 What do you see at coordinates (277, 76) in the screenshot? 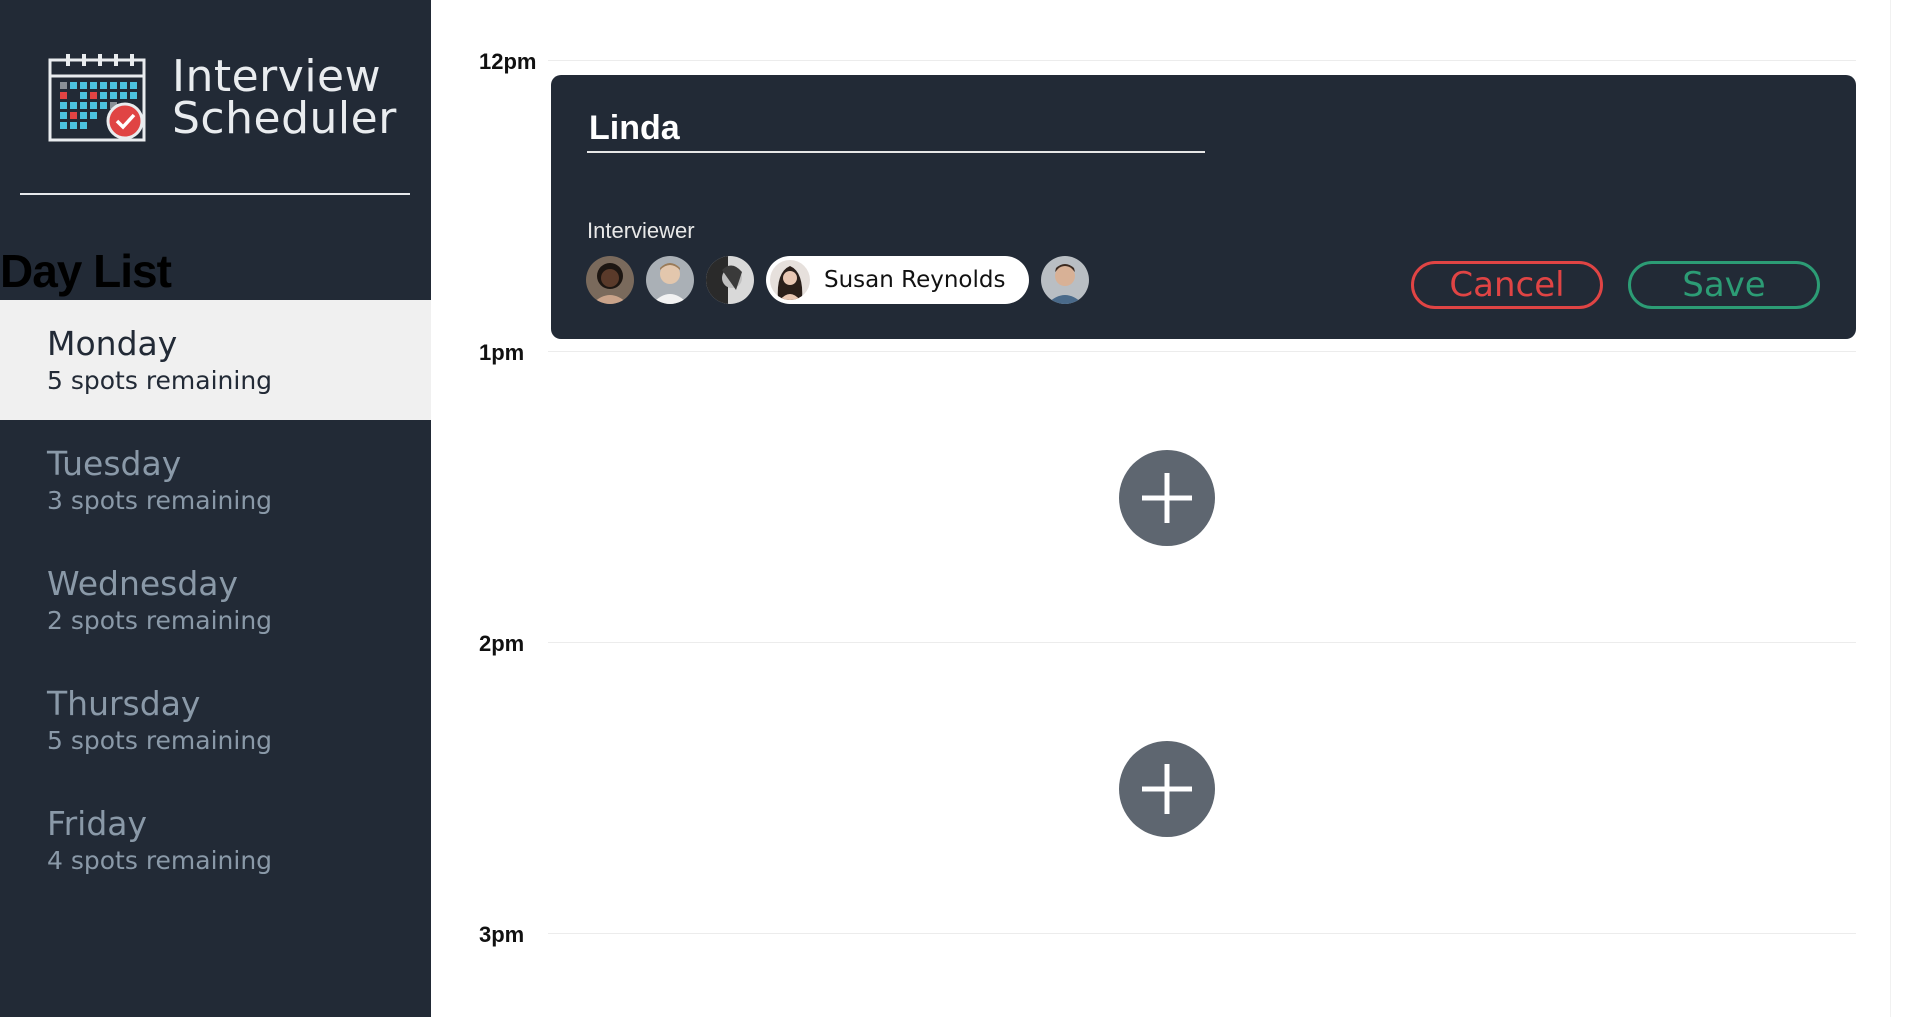
I see `app-title-line1: Interview` at bounding box center [277, 76].